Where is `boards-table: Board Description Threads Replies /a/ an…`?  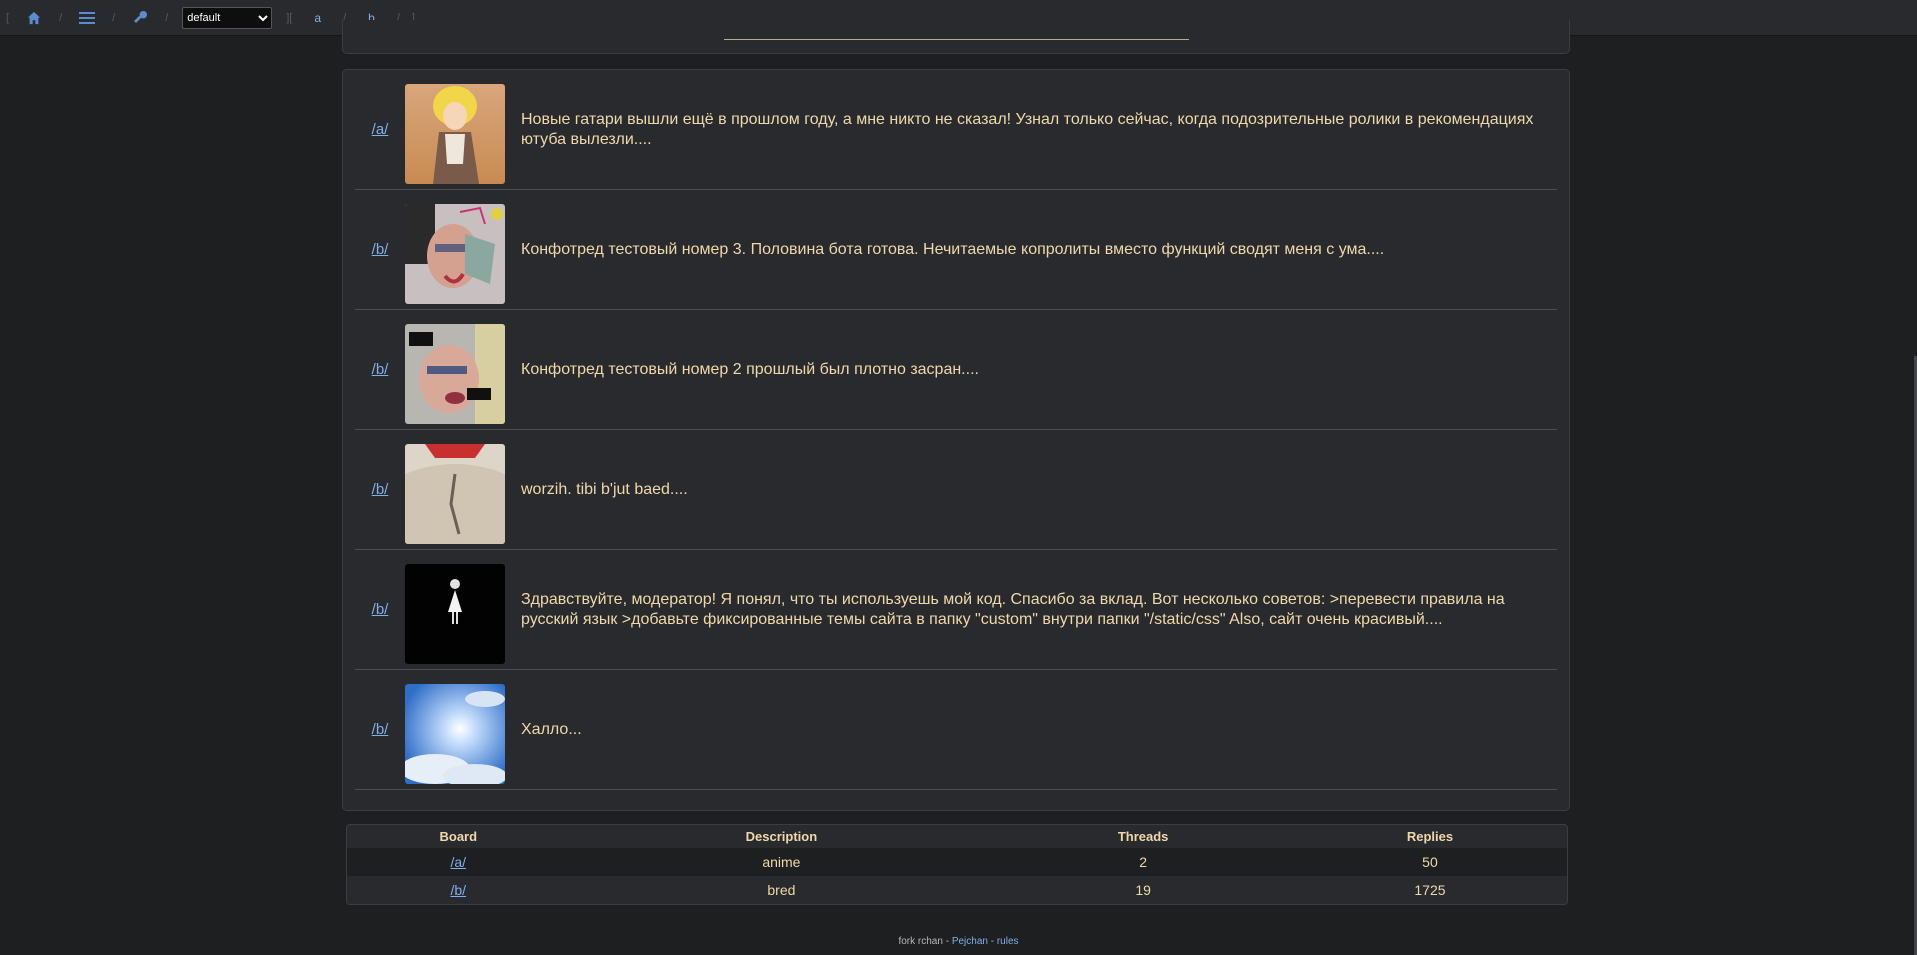 boards-table: Board Description Threads Replies /a/ an… is located at coordinates (957, 864).